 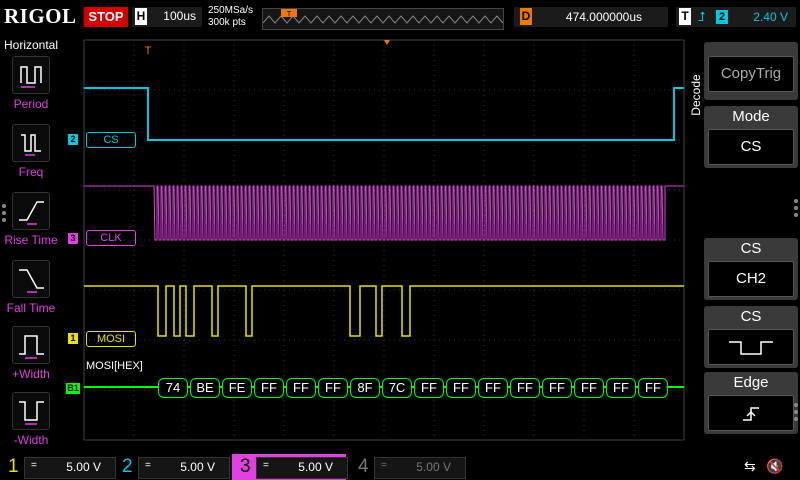 What do you see at coordinates (127, 466) in the screenshot?
I see `ch2-number: 2` at bounding box center [127, 466].